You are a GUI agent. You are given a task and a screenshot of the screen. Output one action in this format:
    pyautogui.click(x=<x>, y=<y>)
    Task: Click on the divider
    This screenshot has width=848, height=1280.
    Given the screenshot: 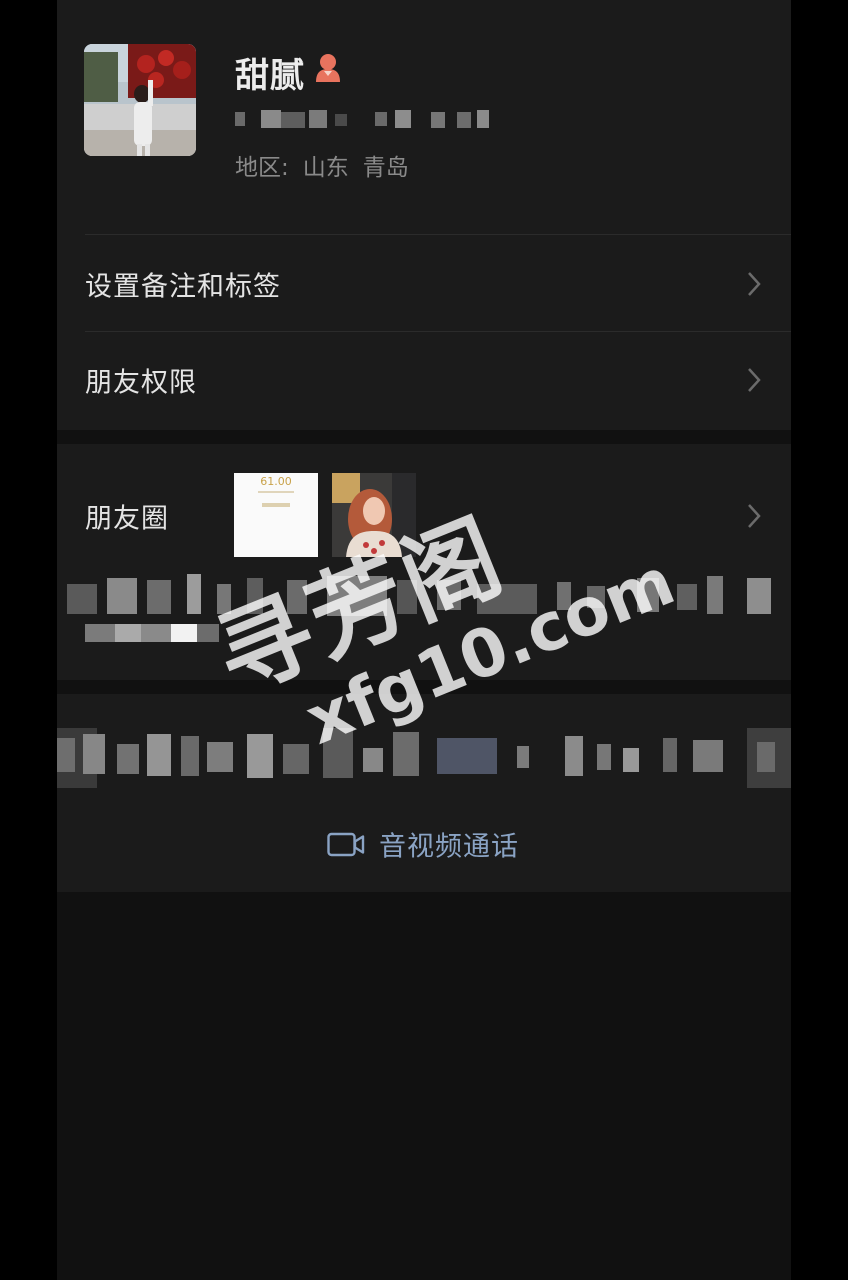 What is the action you would take?
    pyautogui.click(x=438, y=234)
    